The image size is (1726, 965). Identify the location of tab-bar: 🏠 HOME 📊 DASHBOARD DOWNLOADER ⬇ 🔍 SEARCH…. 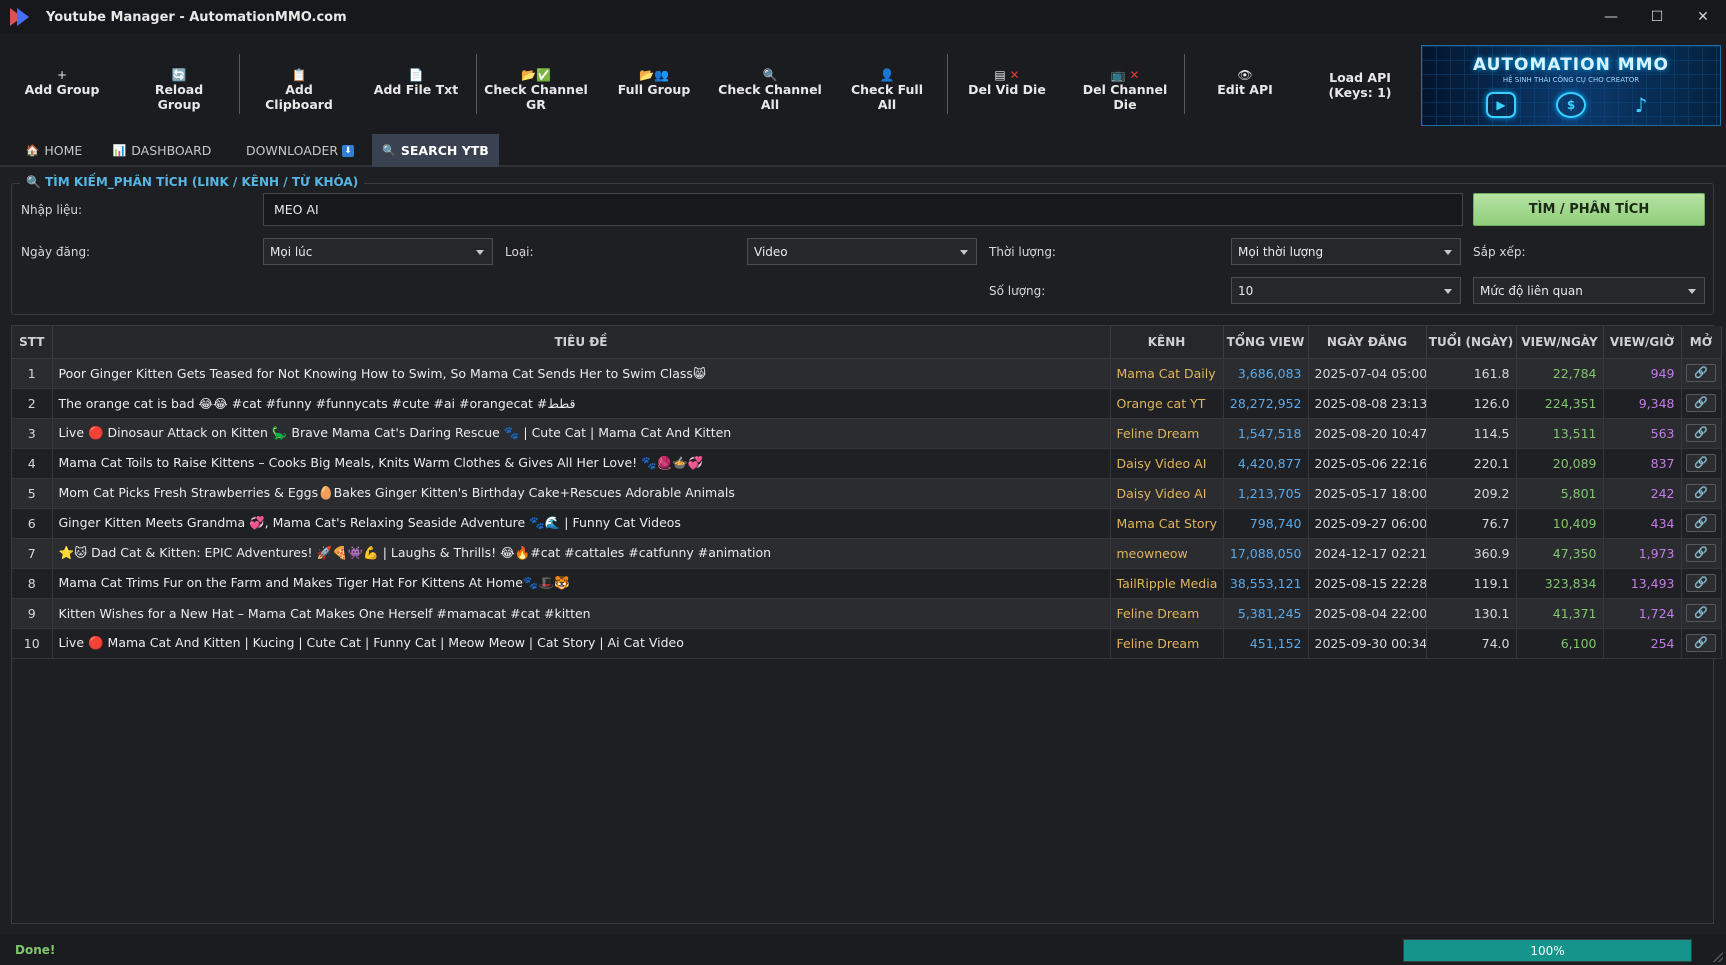
(863, 150).